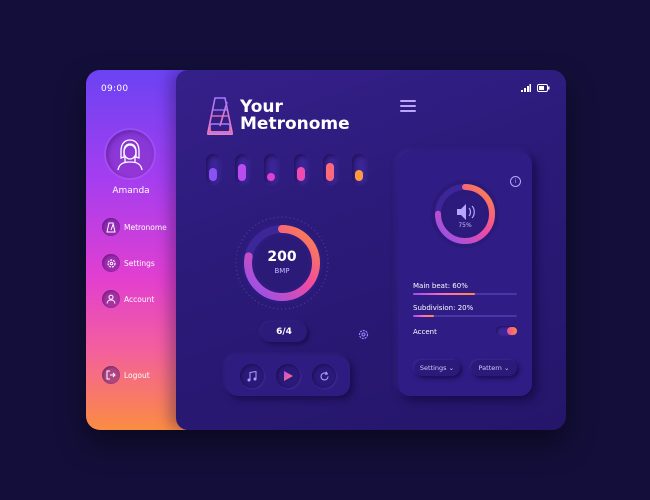 This screenshot has width=650, height=500. I want to click on app-title: Your Metronome, so click(295, 116).